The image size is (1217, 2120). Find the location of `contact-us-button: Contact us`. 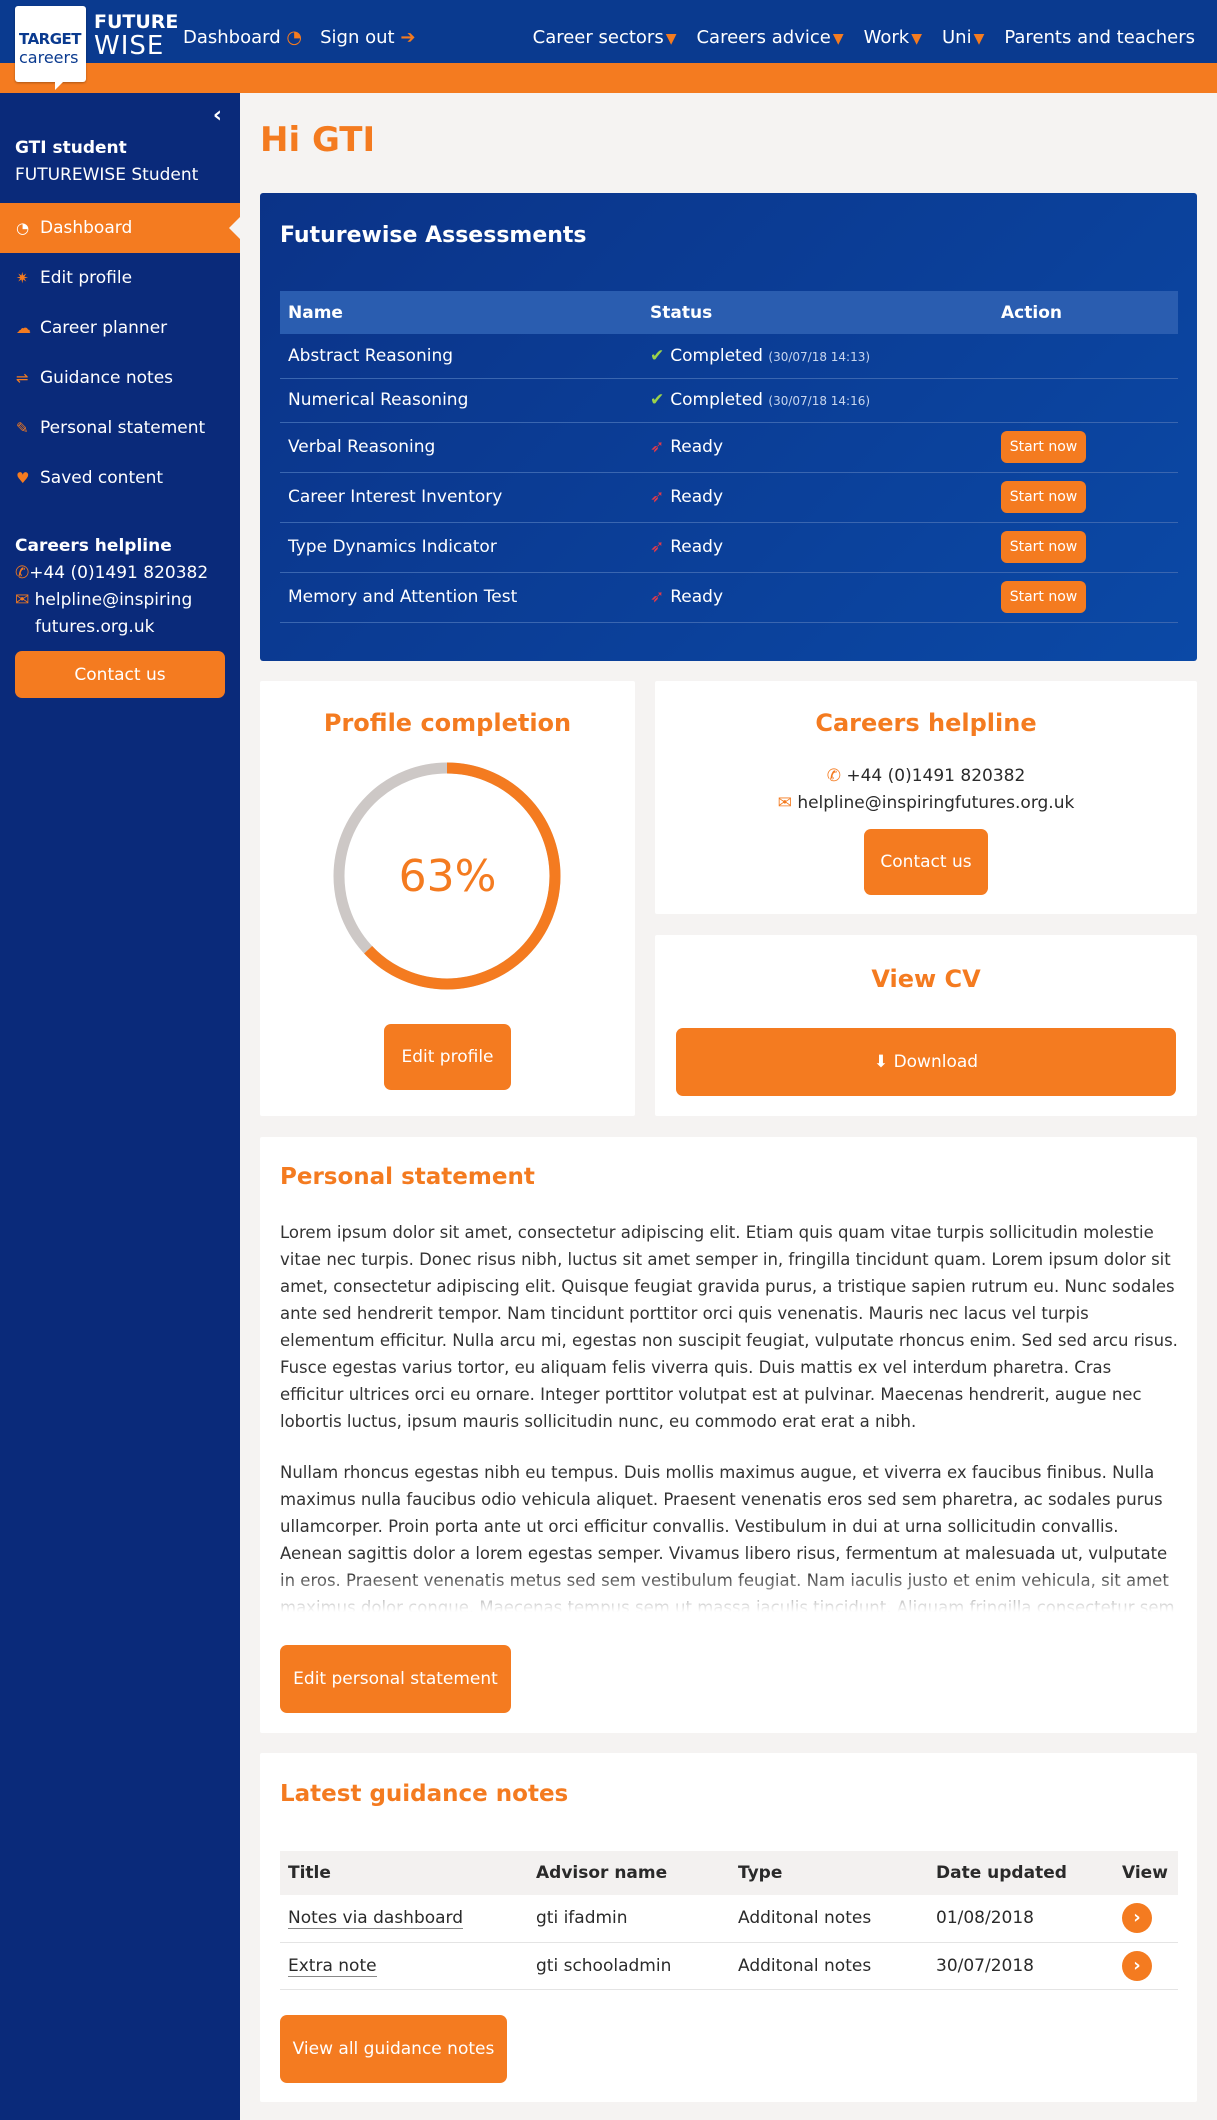

contact-us-button: Contact us is located at coordinates (926, 862).